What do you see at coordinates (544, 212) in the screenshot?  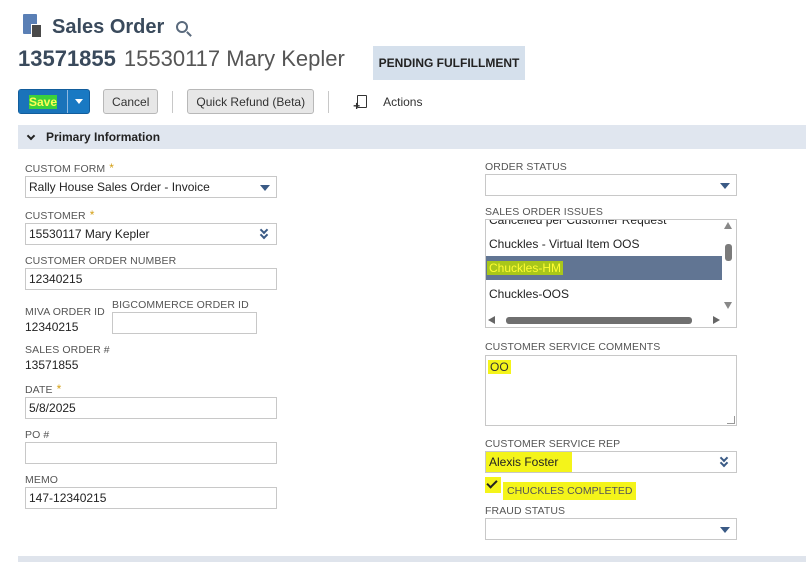 I see `sales-order-issues-label: SALES ORDER ISSUES` at bounding box center [544, 212].